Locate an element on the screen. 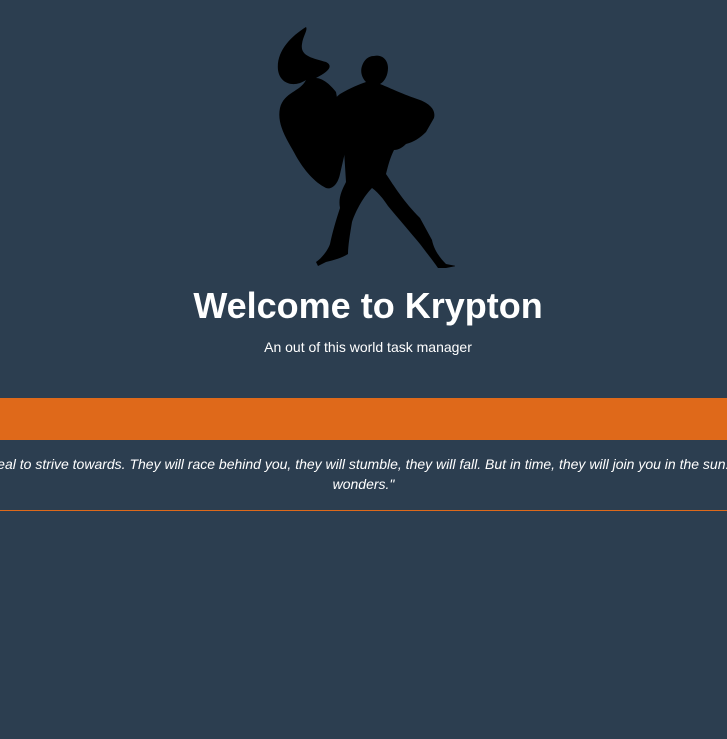 This screenshot has width=727, height=739. page-title: Welcome to Krypton is located at coordinates (368, 305).